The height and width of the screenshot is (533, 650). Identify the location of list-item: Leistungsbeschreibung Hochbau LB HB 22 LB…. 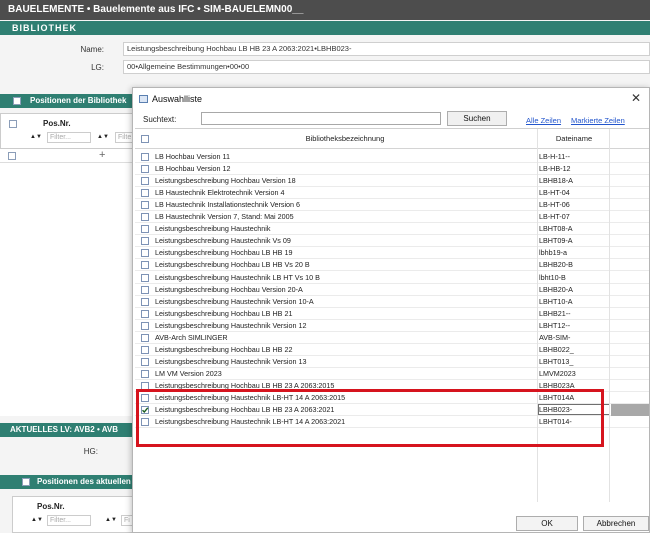
(392, 350).